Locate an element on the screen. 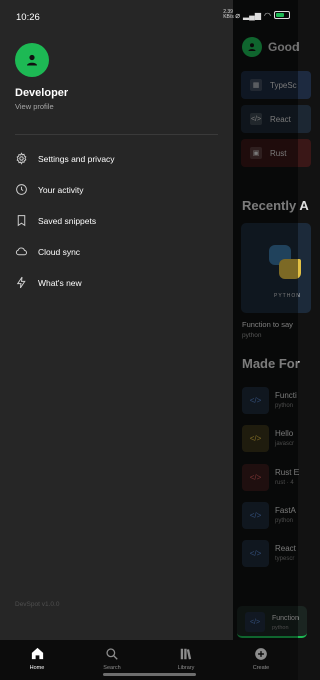  wifi-icon: ◠ is located at coordinates (267, 15).